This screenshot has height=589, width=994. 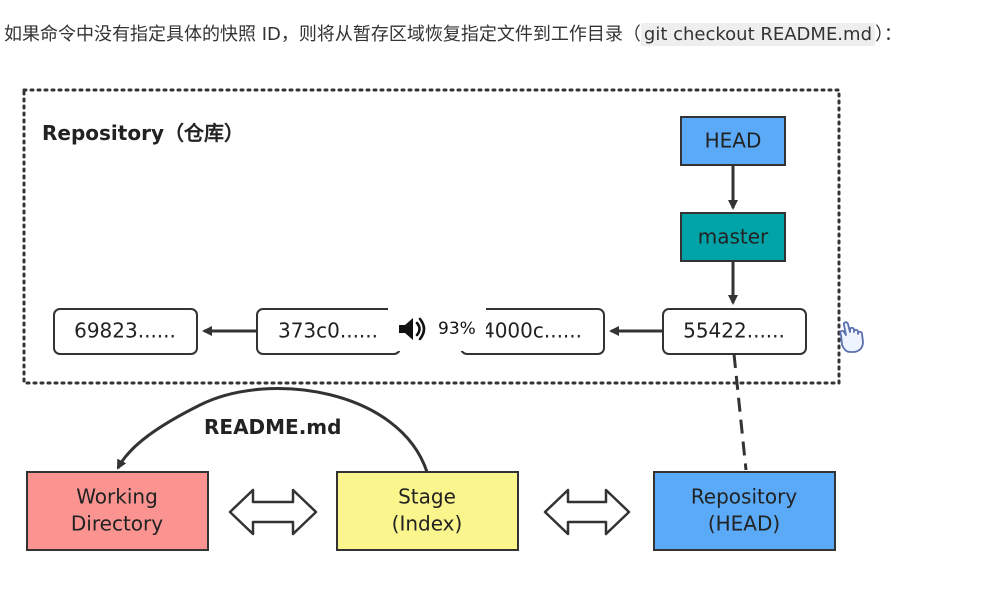 What do you see at coordinates (427, 524) in the screenshot?
I see `stage-line2: (Index)` at bounding box center [427, 524].